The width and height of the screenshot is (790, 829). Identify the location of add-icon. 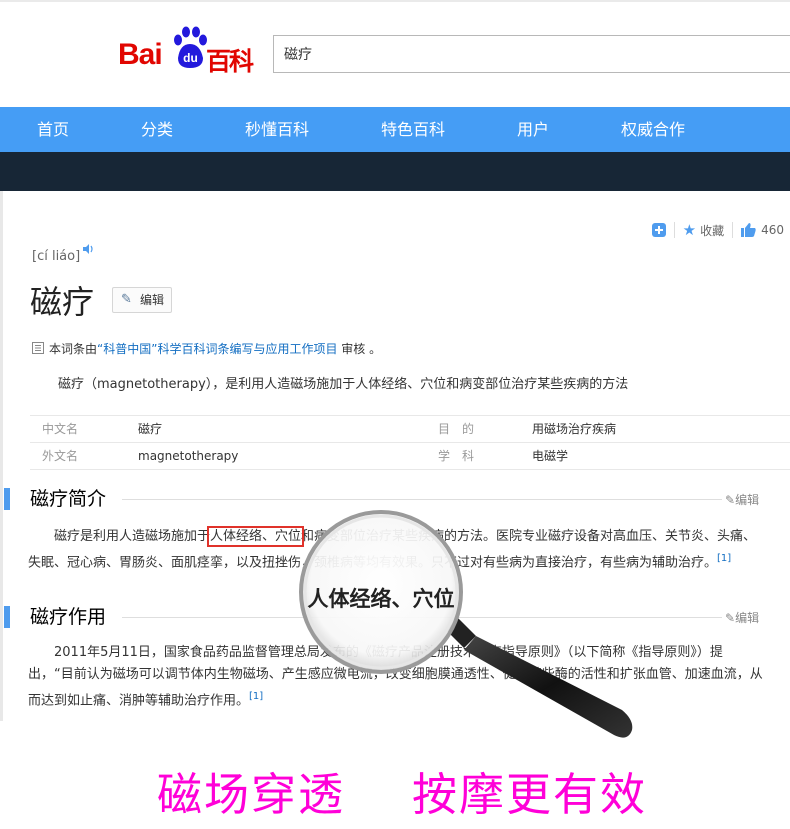
(658, 230).